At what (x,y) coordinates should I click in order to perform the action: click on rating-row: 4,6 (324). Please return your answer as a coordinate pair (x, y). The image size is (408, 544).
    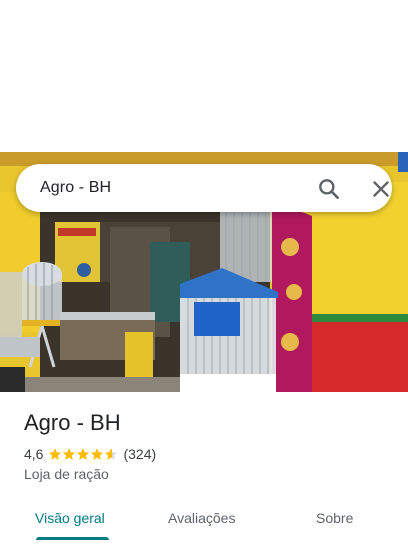
    Looking at the image, I should click on (90, 454).